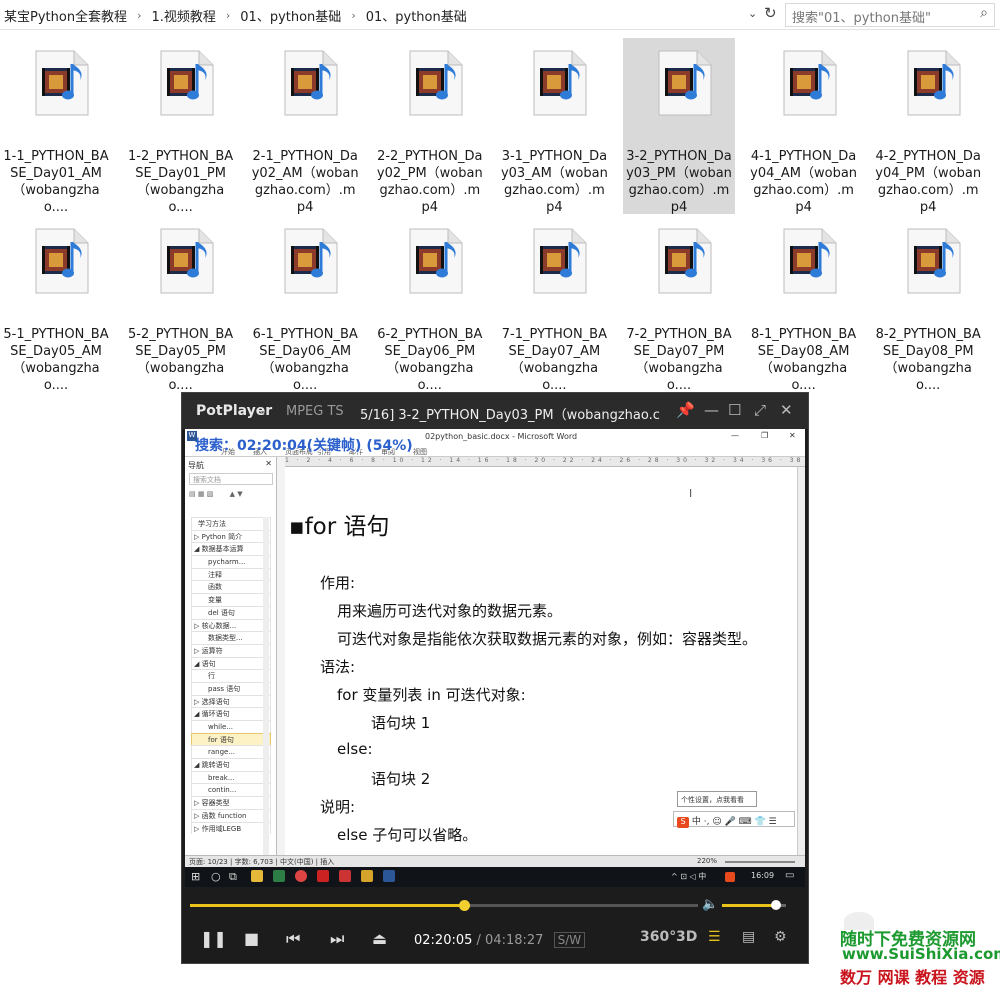  What do you see at coordinates (196, 465) in the screenshot?
I see `nav-title: 导航` at bounding box center [196, 465].